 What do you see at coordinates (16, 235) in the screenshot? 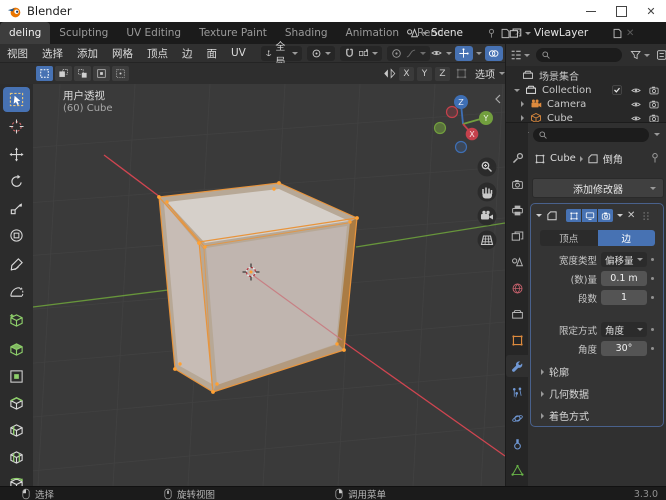
I see `tool-transform` at bounding box center [16, 235].